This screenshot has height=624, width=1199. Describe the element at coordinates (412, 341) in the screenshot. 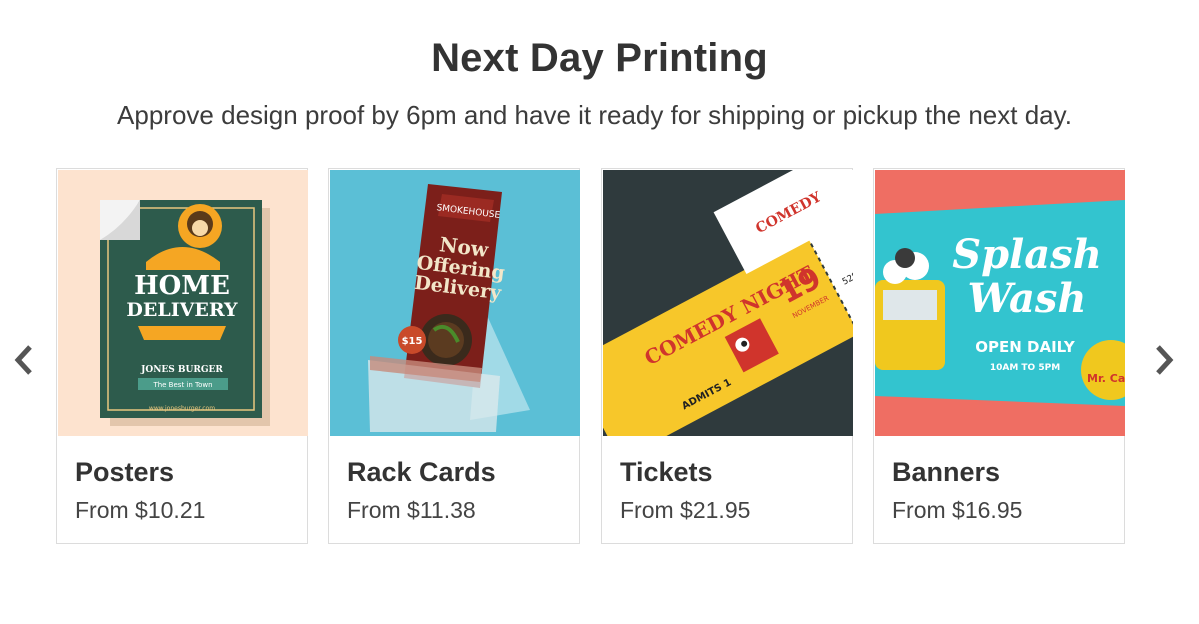

I see `rack-price-tag: $15` at that location.